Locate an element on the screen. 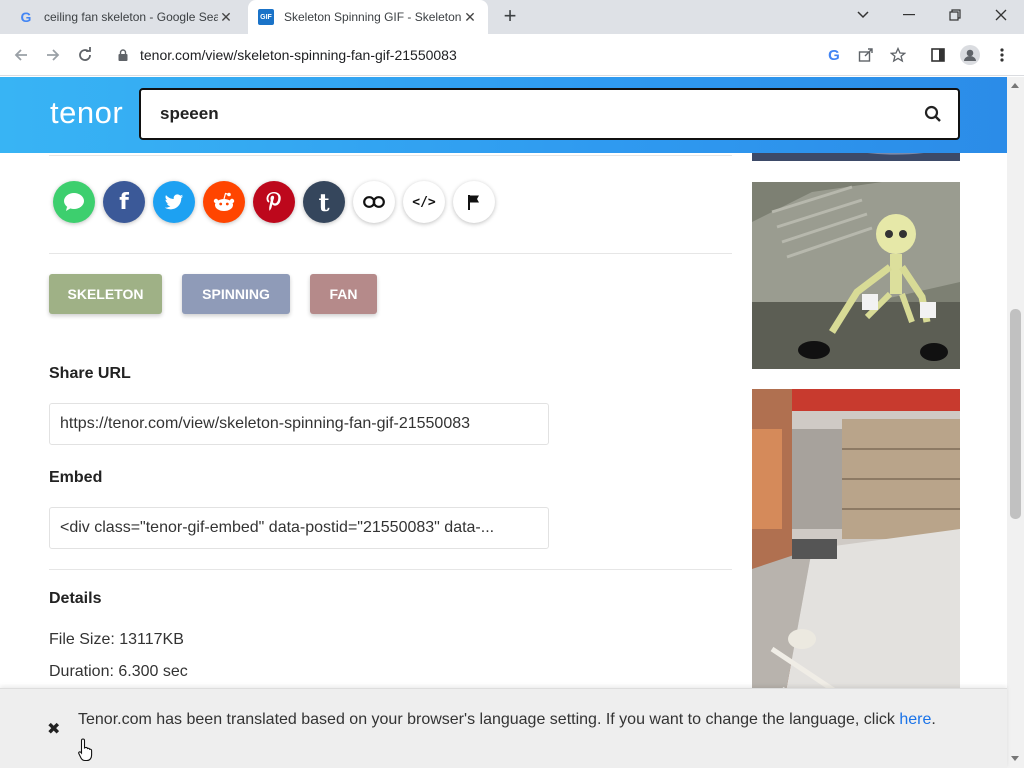 Image resolution: width=1024 pixels, height=768 pixels. embed-title: Embed is located at coordinates (76, 477).